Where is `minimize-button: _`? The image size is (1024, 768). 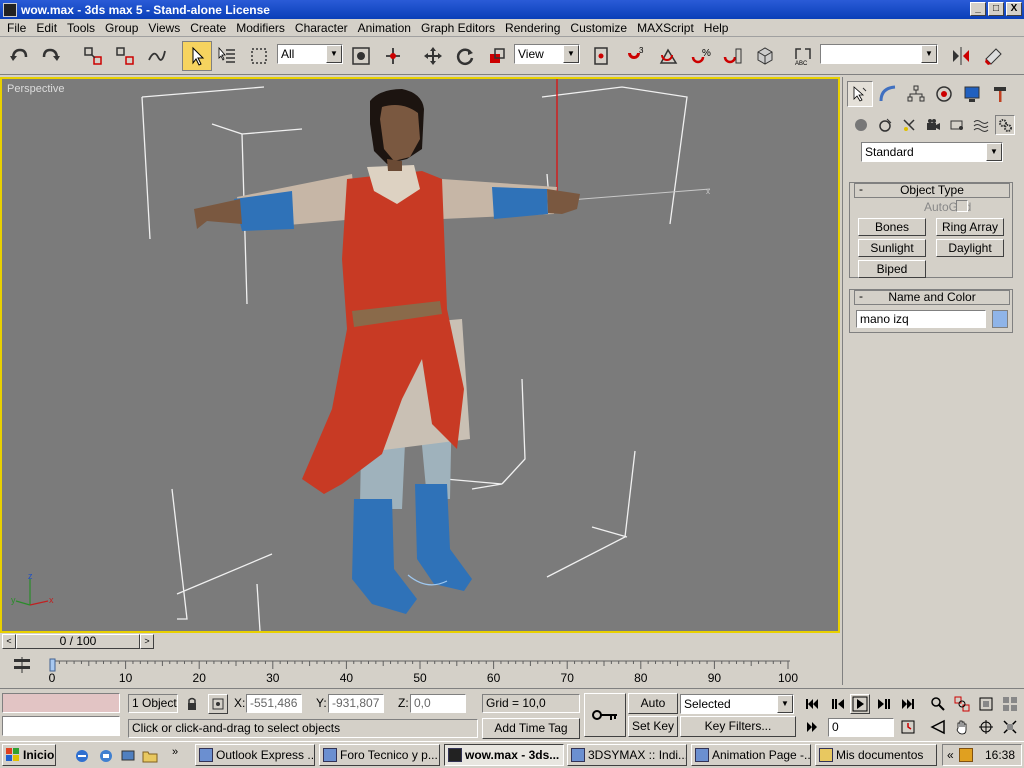 minimize-button: _ is located at coordinates (978, 9).